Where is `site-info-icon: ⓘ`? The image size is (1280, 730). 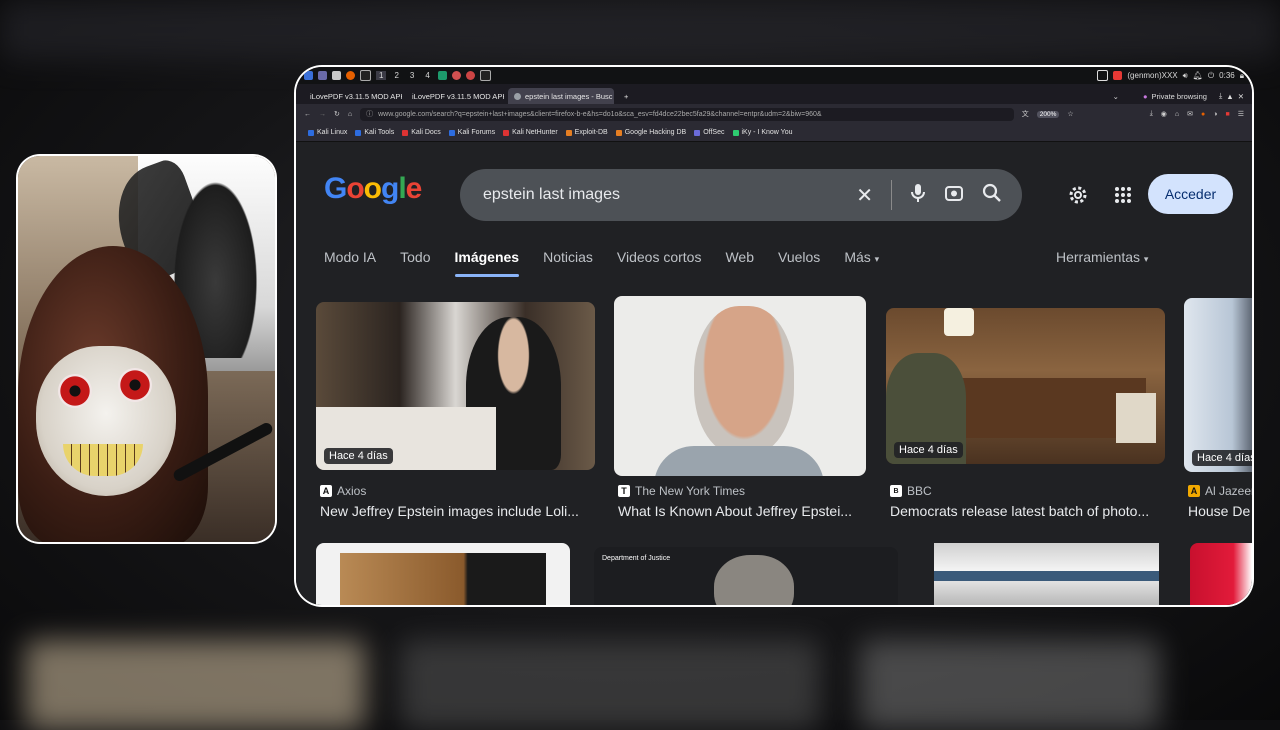
site-info-icon: ⓘ is located at coordinates (369, 114).